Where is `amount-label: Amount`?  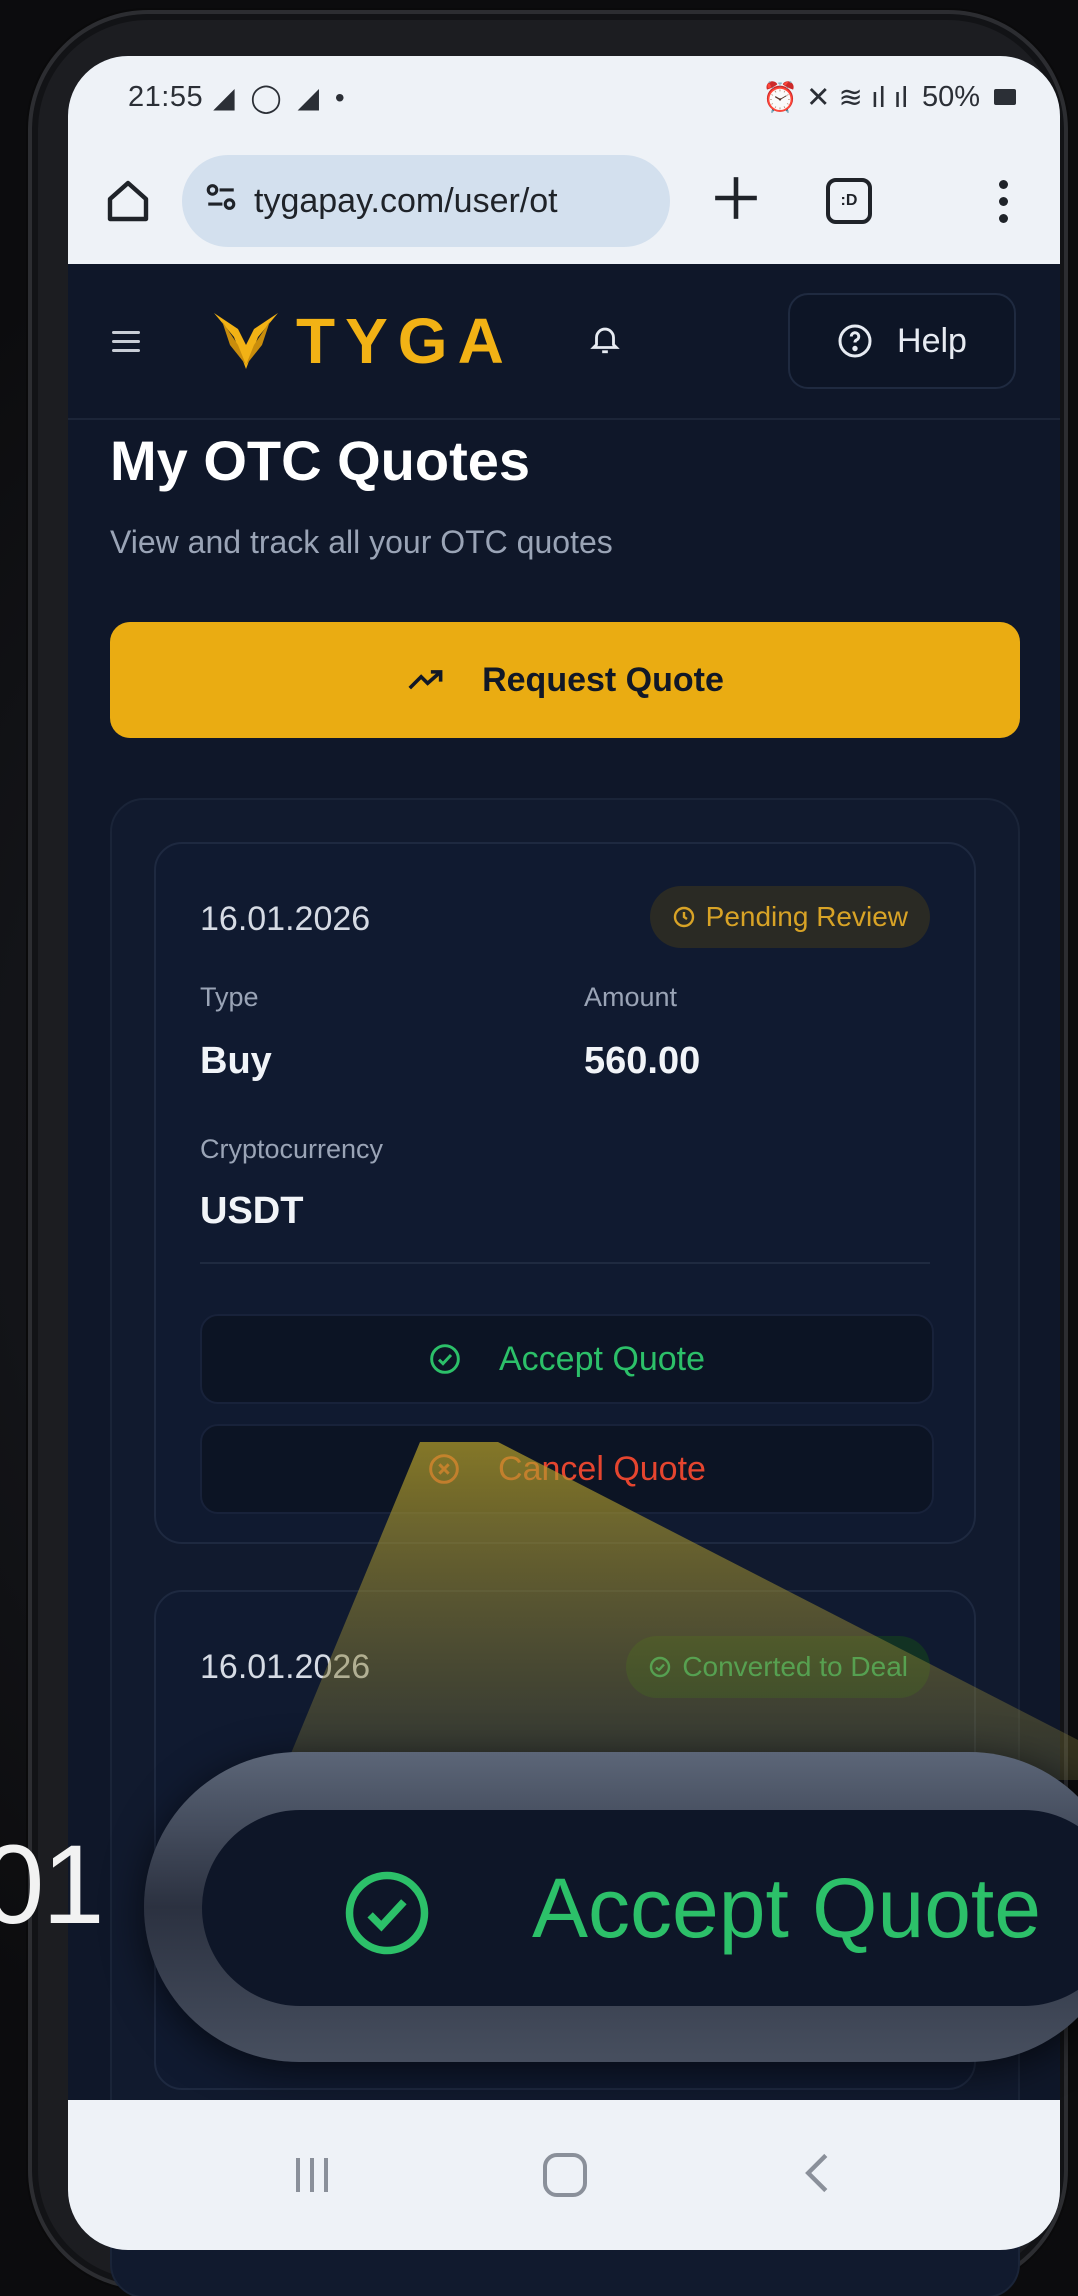
amount-label: Amount is located at coordinates (631, 997).